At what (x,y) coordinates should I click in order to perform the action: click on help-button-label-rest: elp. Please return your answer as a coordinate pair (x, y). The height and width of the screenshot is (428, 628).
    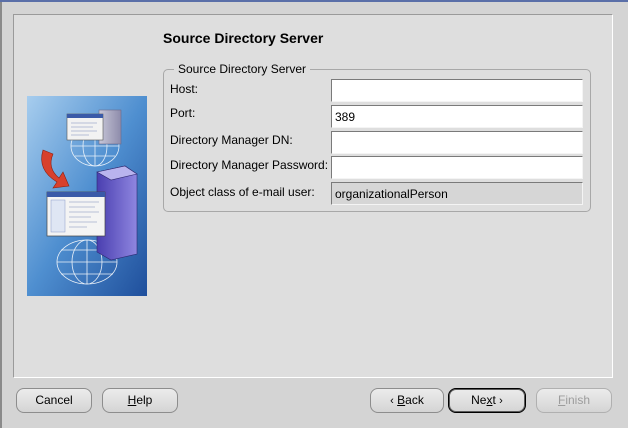
    Looking at the image, I should click on (144, 400).